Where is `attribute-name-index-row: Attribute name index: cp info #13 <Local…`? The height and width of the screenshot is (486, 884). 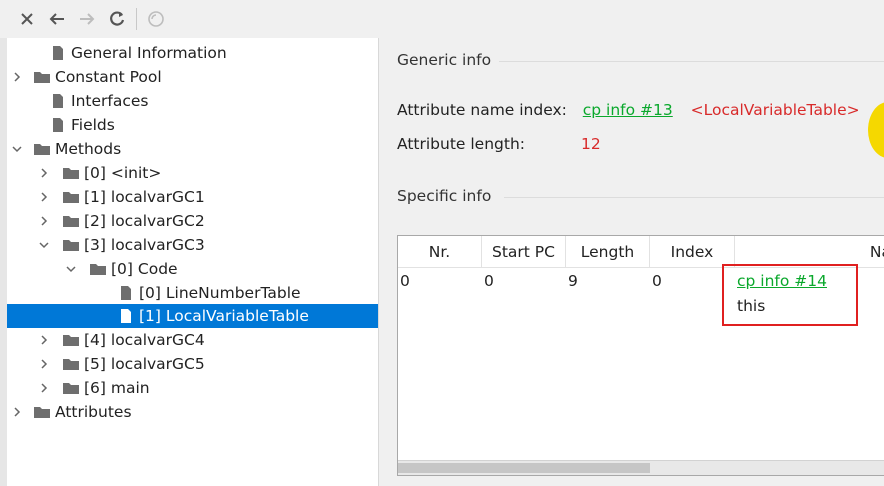 attribute-name-index-row: Attribute name index: cp info #13 <Local… is located at coordinates (628, 110).